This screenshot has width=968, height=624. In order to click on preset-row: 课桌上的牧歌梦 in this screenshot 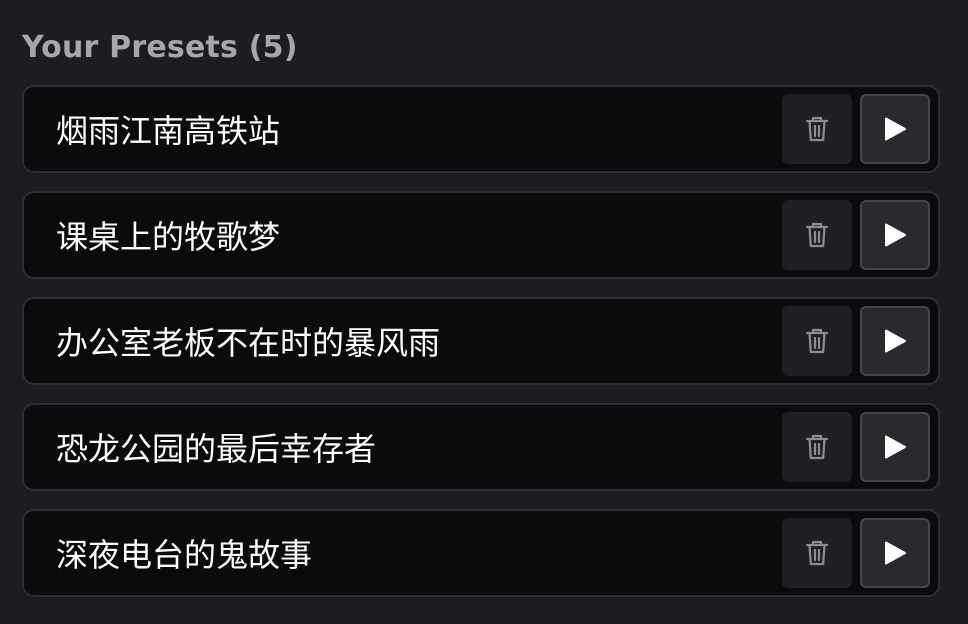, I will do `click(481, 235)`.